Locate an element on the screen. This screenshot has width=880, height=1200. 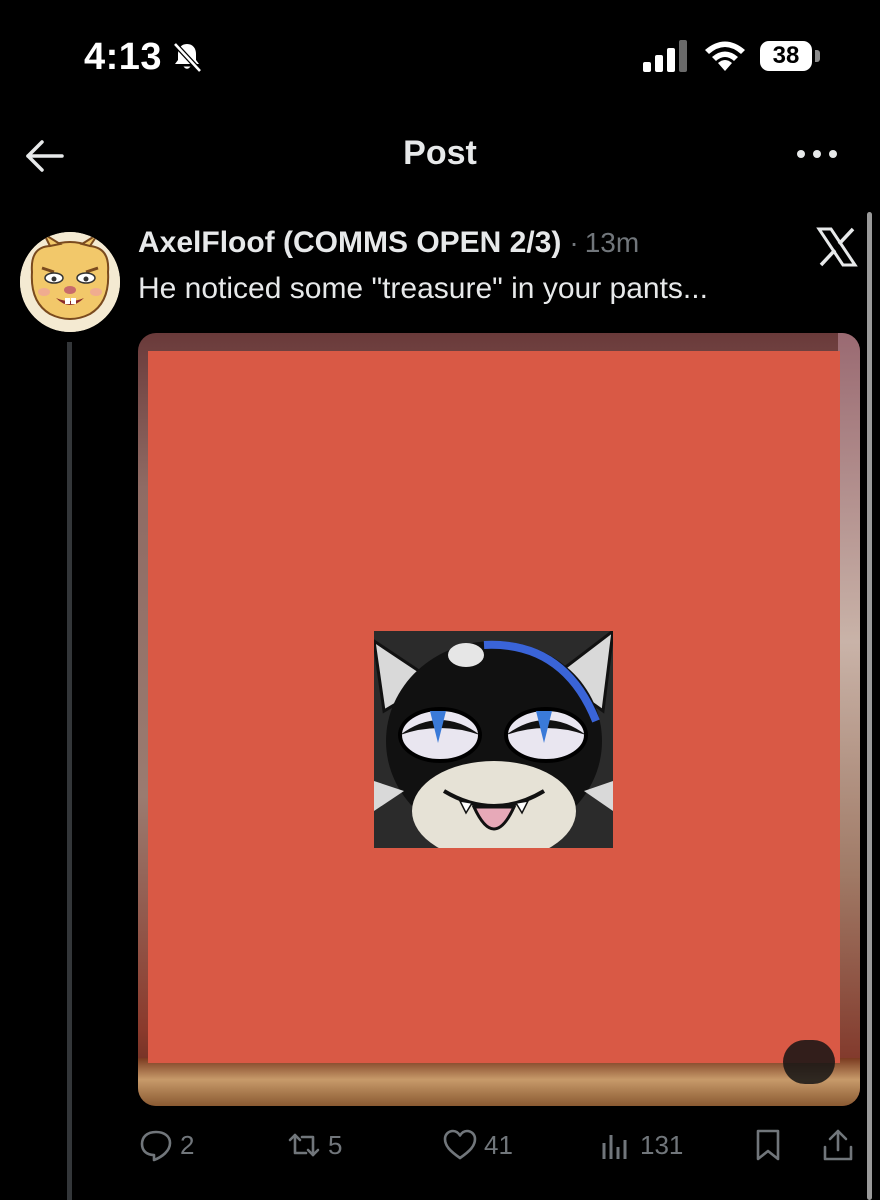
views-count: 131 is located at coordinates (662, 1144).